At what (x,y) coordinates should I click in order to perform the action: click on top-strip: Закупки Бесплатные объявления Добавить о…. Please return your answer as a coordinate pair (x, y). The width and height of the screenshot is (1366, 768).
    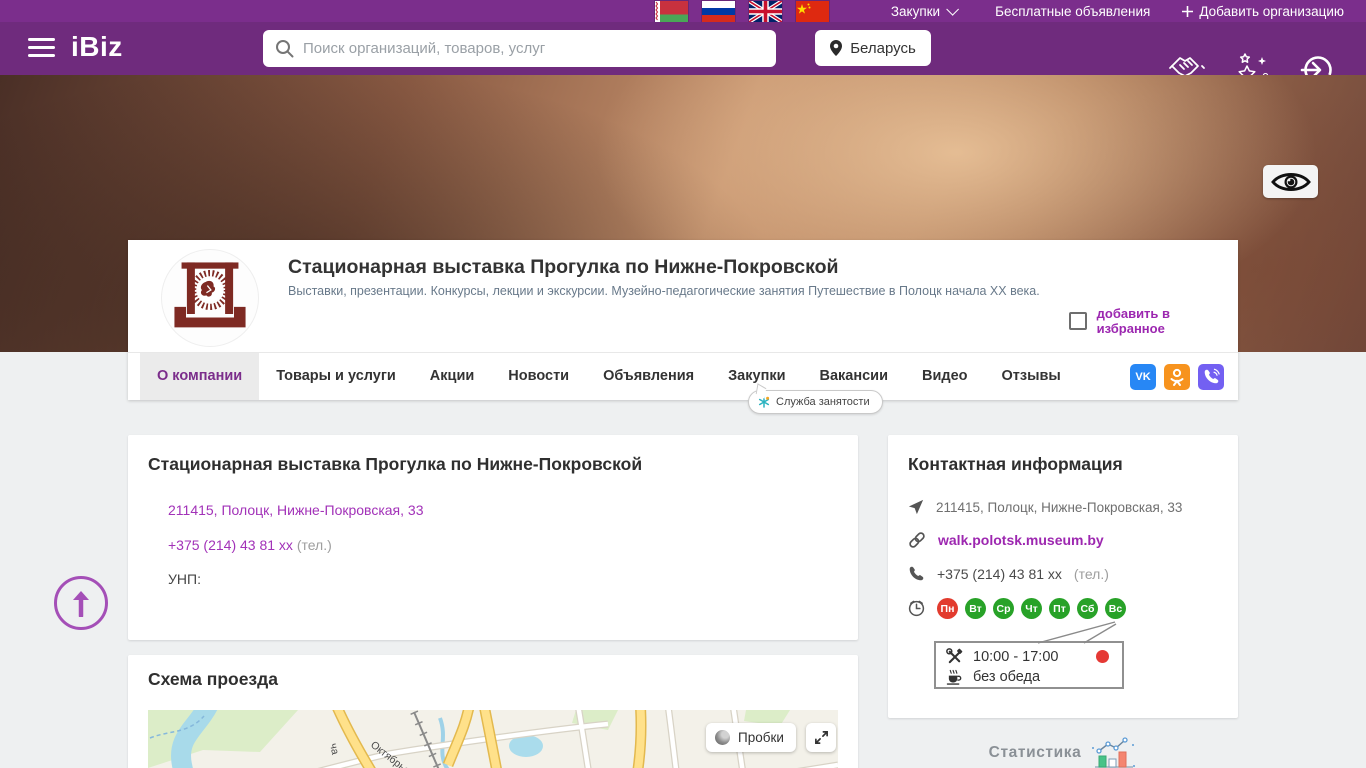
    Looking at the image, I should click on (683, 11).